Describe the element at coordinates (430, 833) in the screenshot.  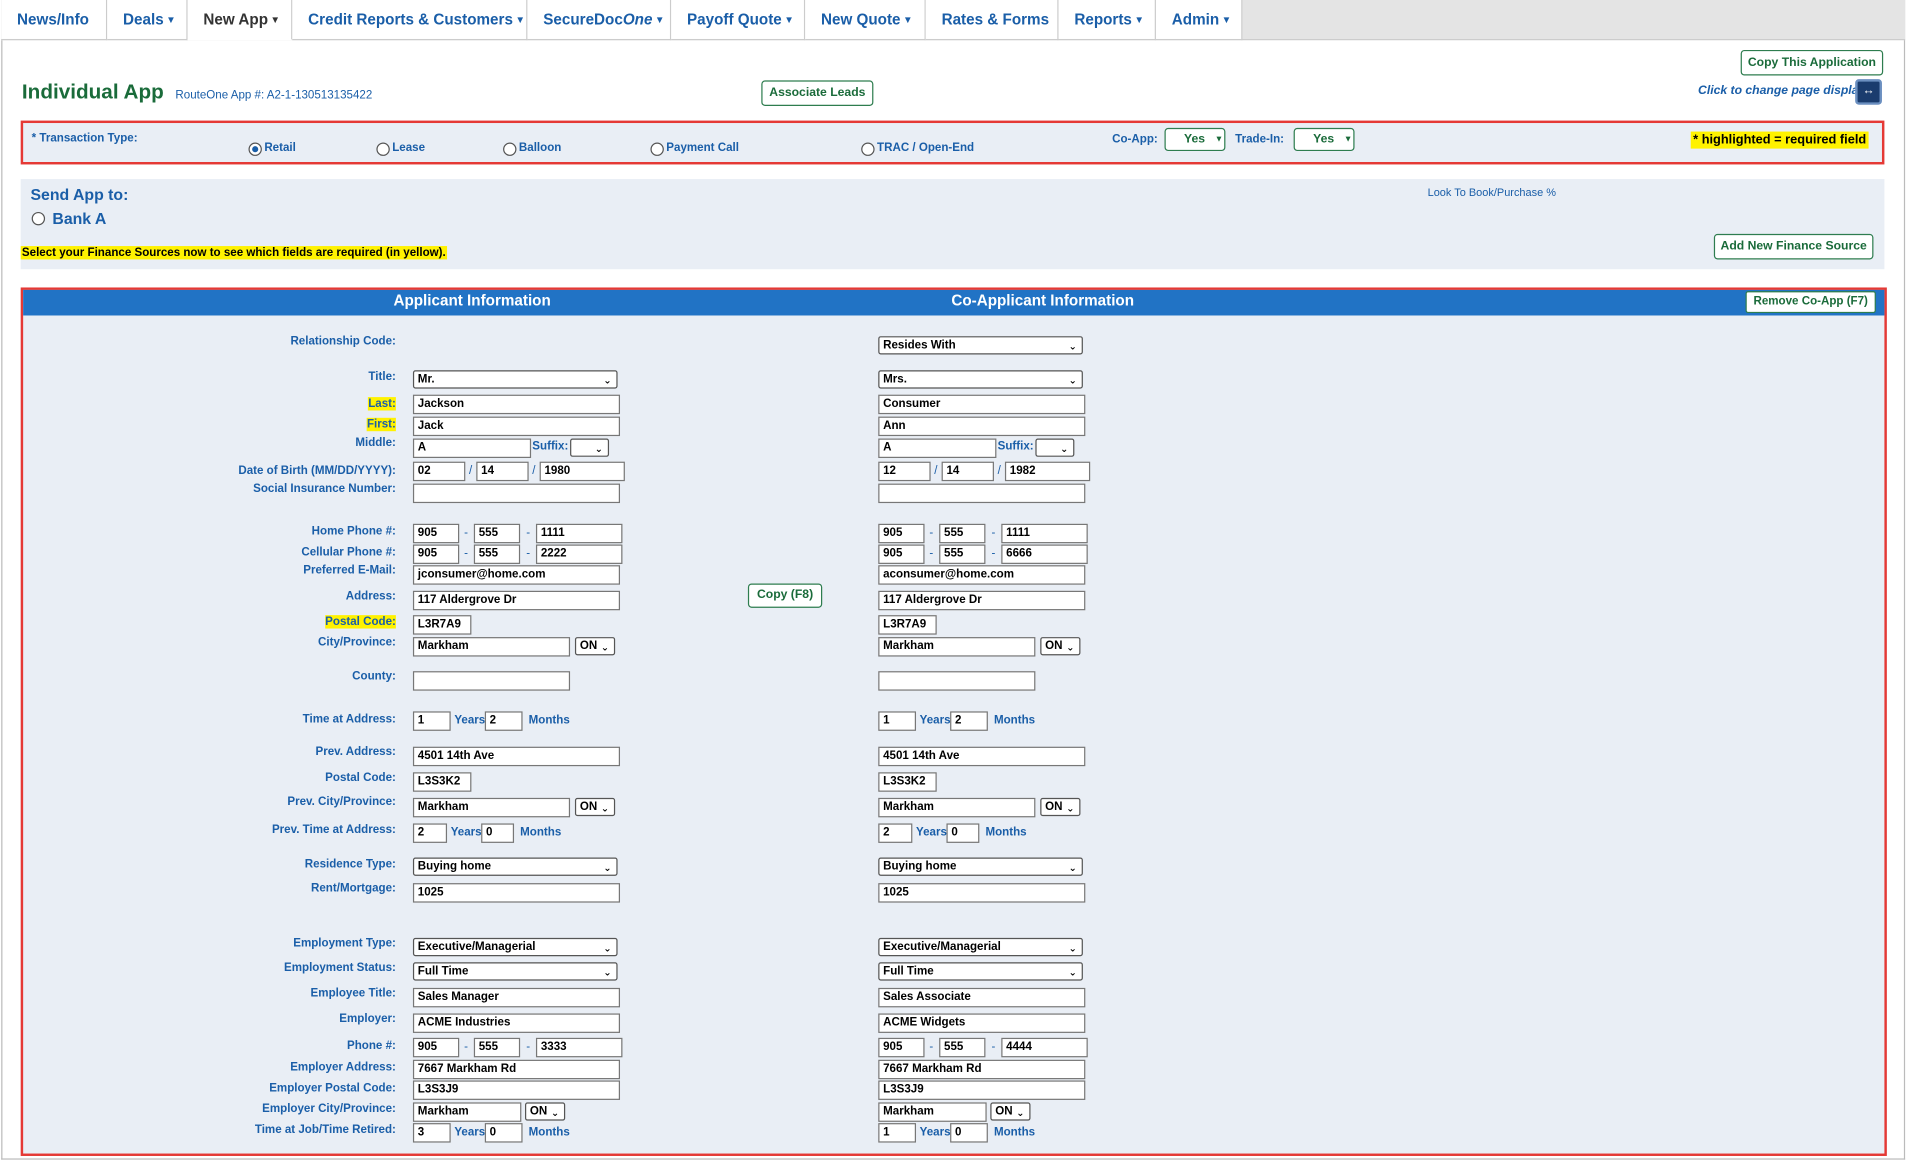
I see `applicant-prev-time-years: 2` at that location.